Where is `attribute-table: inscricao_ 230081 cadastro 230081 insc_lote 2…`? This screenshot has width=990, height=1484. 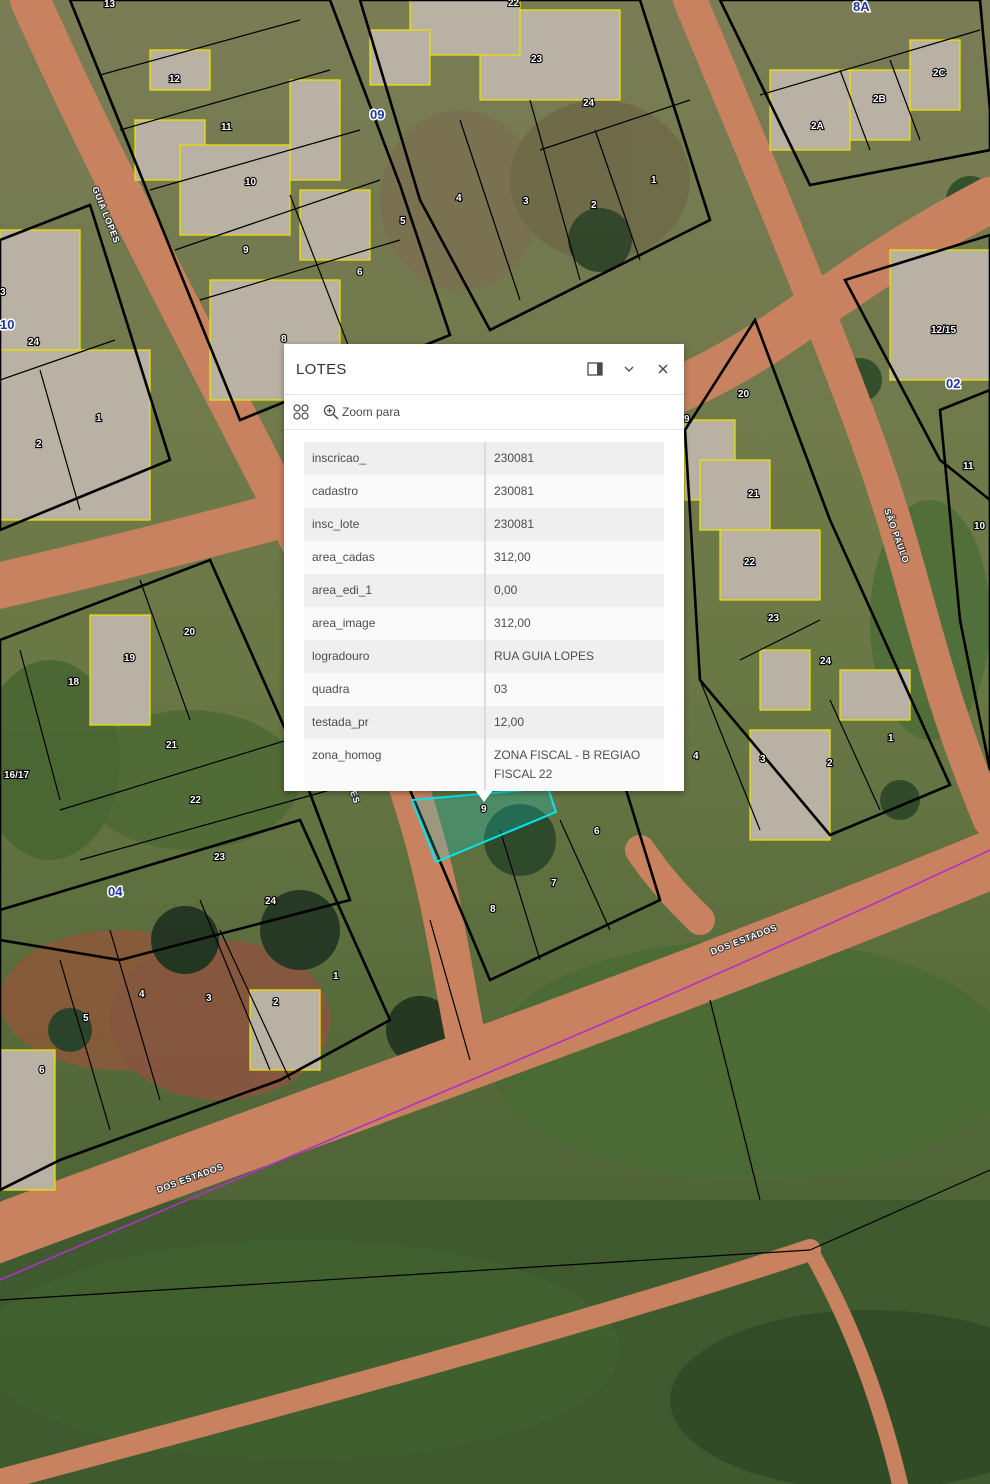
attribute-table: inscricao_ 230081 cadastro 230081 insc_lote 2… is located at coordinates (484, 616).